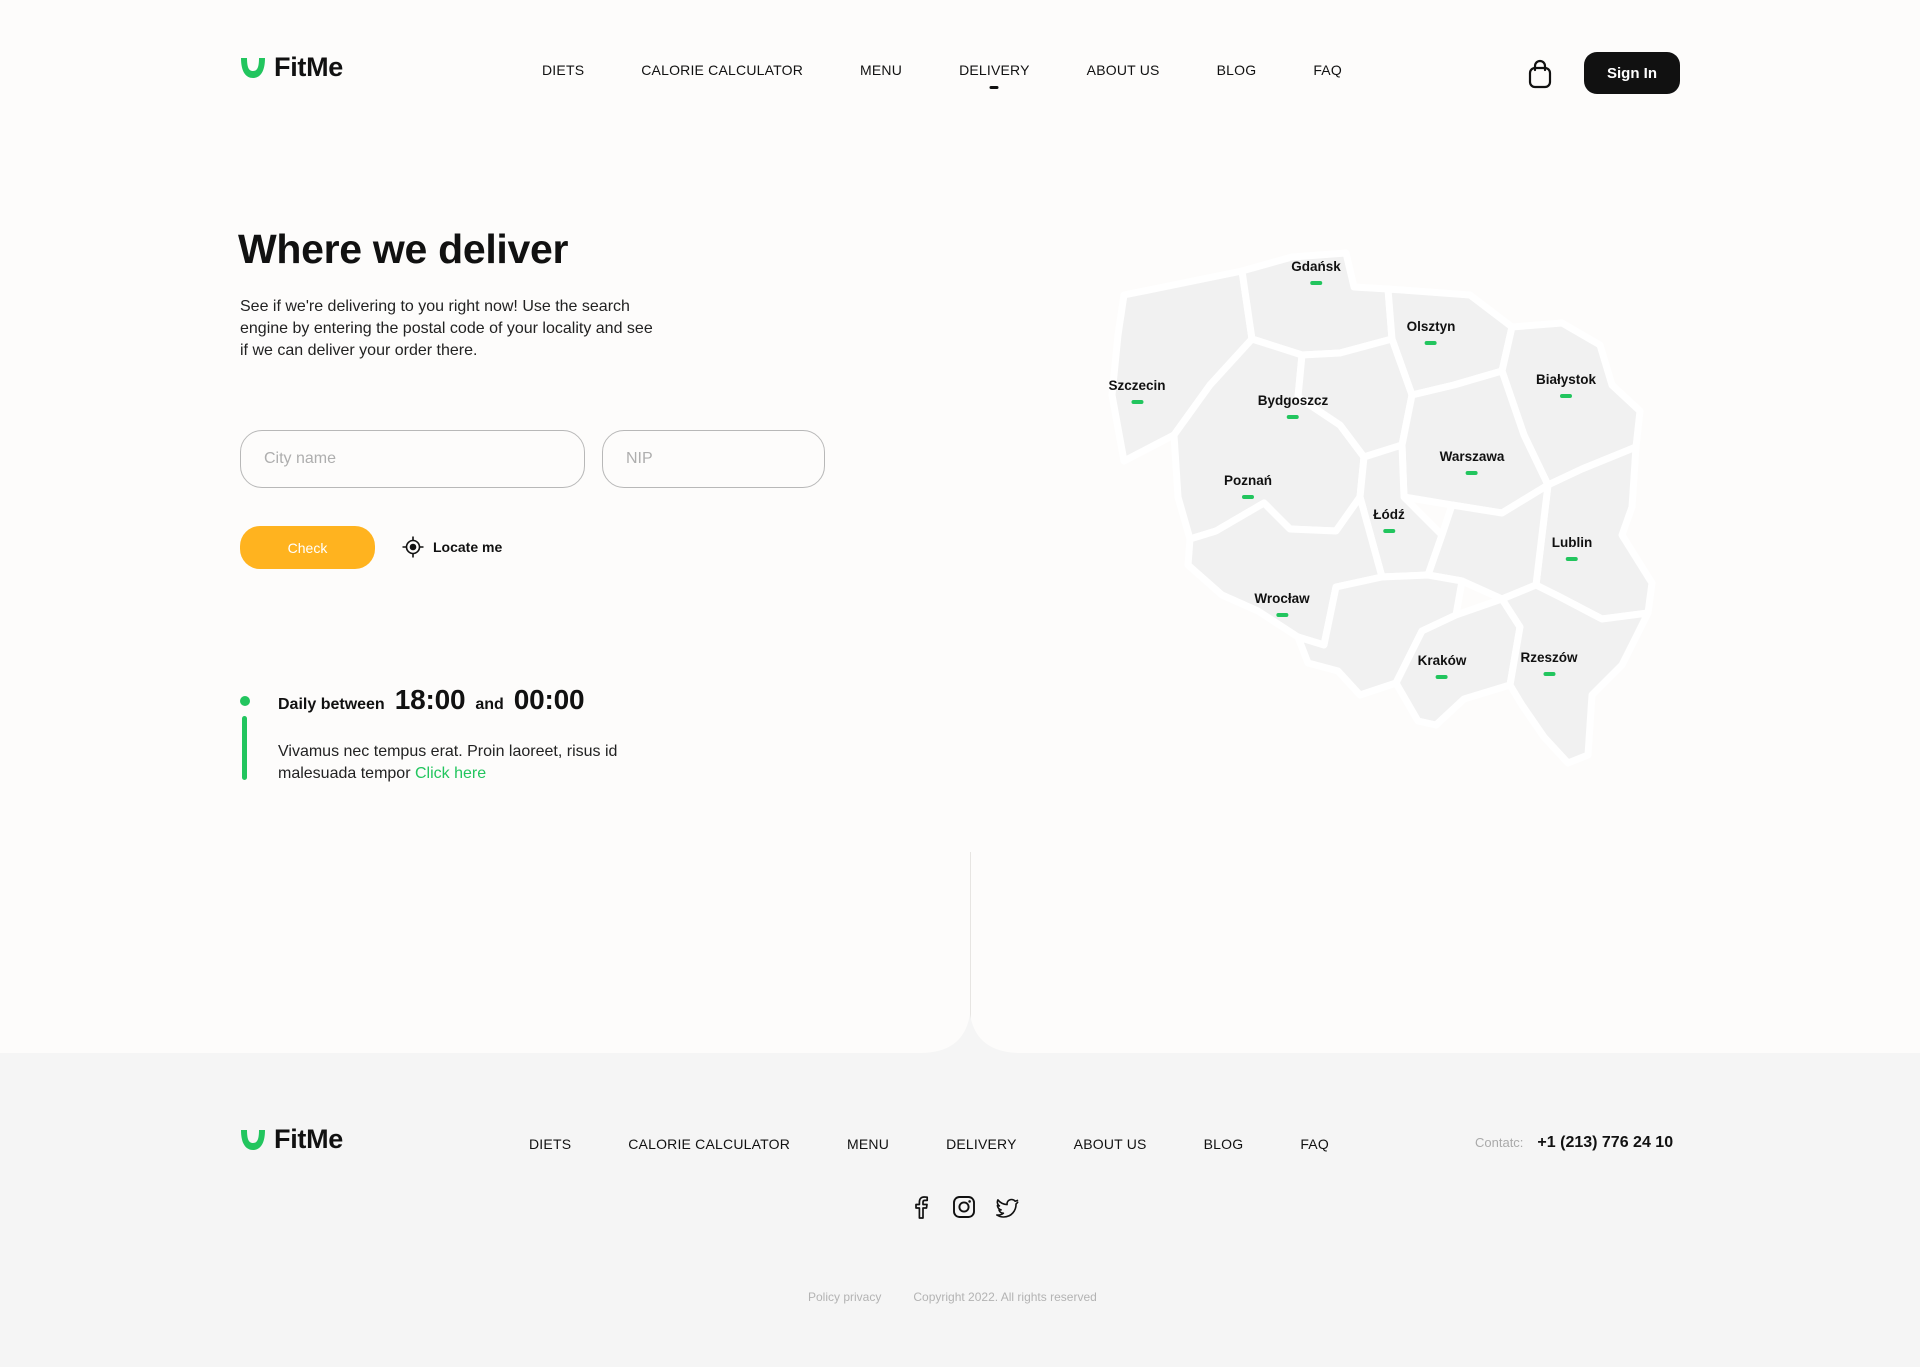 This screenshot has width=1920, height=1367. I want to click on nav-diets: DIETS, so click(563, 70).